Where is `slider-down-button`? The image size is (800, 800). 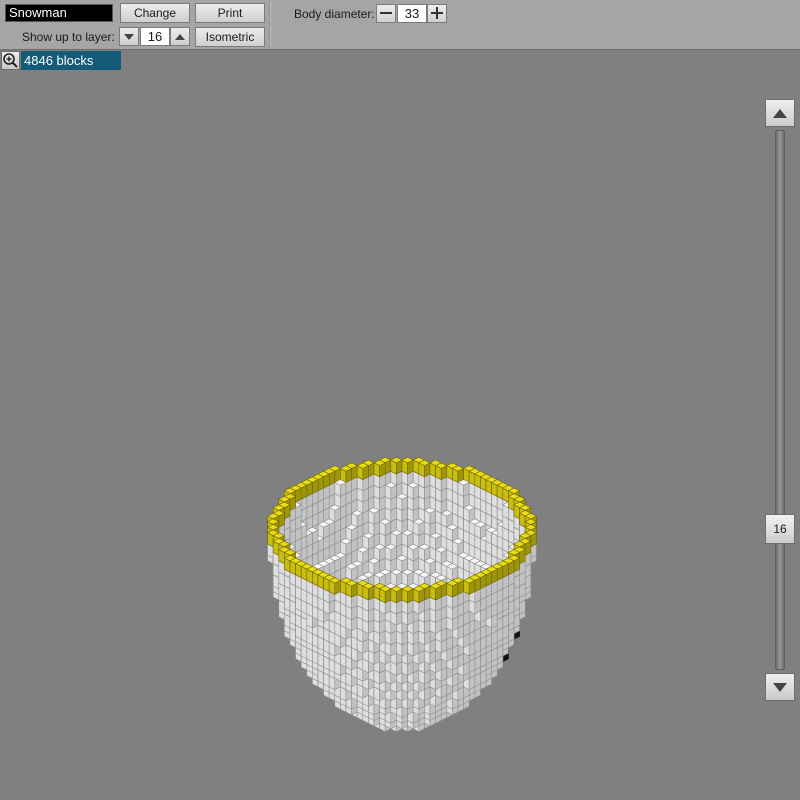
slider-down-button is located at coordinates (780, 687).